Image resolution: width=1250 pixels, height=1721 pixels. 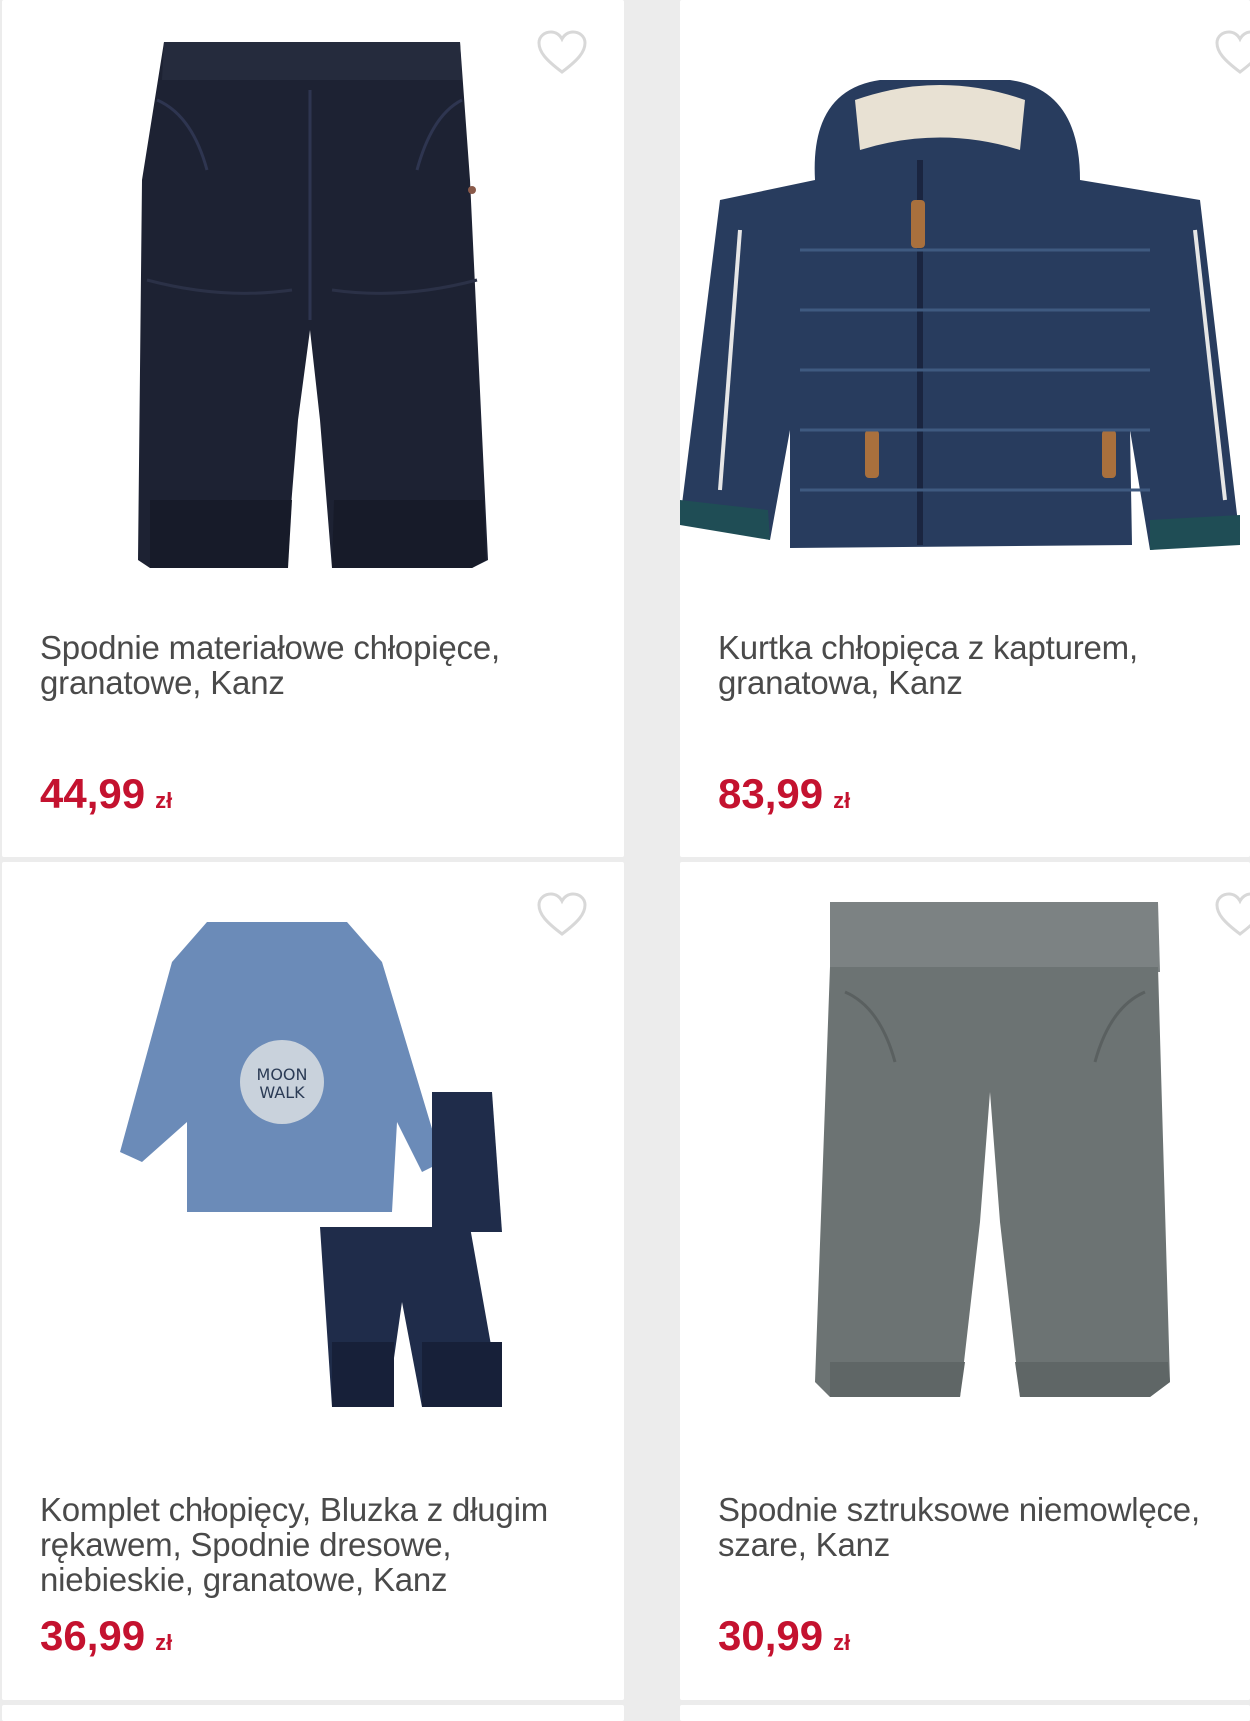 I want to click on svg-text: MOON, so click(x=282, y=1074).